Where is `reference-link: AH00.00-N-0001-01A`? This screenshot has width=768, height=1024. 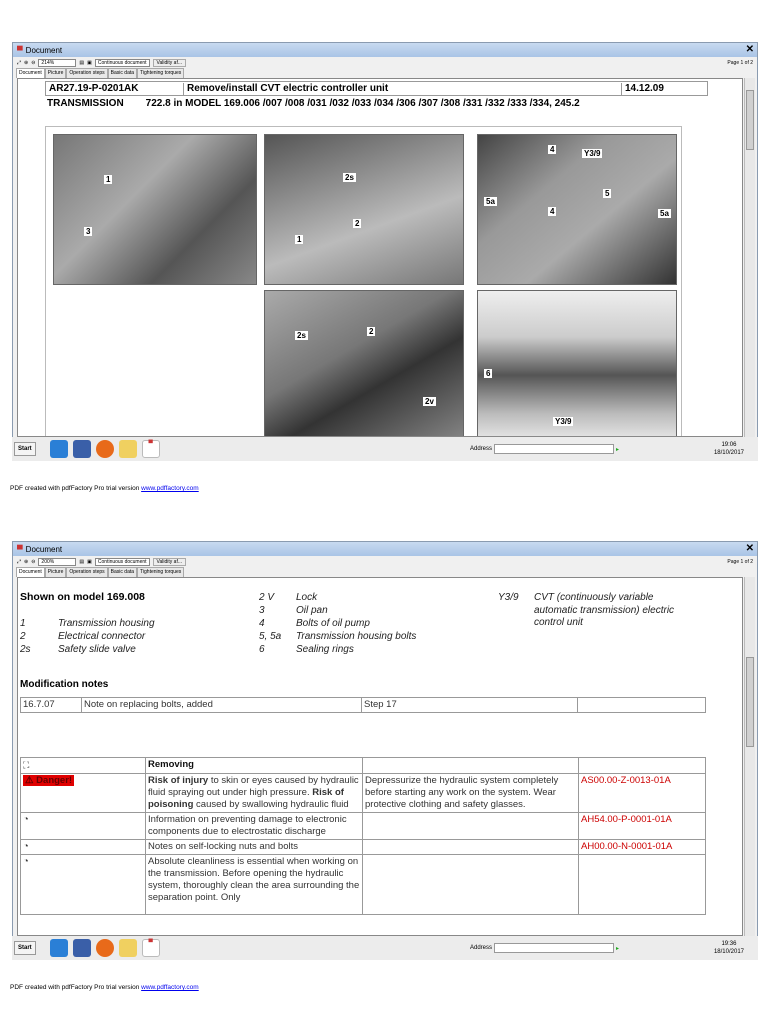
reference-link: AH00.00-N-0001-01A is located at coordinates (642, 847).